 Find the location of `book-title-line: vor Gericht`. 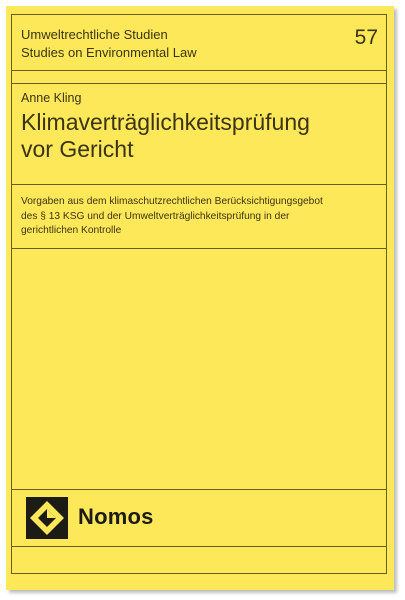

book-title-line: vor Gericht is located at coordinates (77, 149).